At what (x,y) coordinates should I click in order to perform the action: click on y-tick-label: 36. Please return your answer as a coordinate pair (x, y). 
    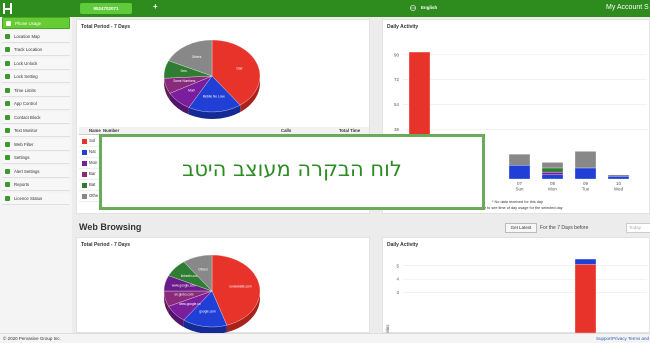
    Looking at the image, I should click on (397, 129).